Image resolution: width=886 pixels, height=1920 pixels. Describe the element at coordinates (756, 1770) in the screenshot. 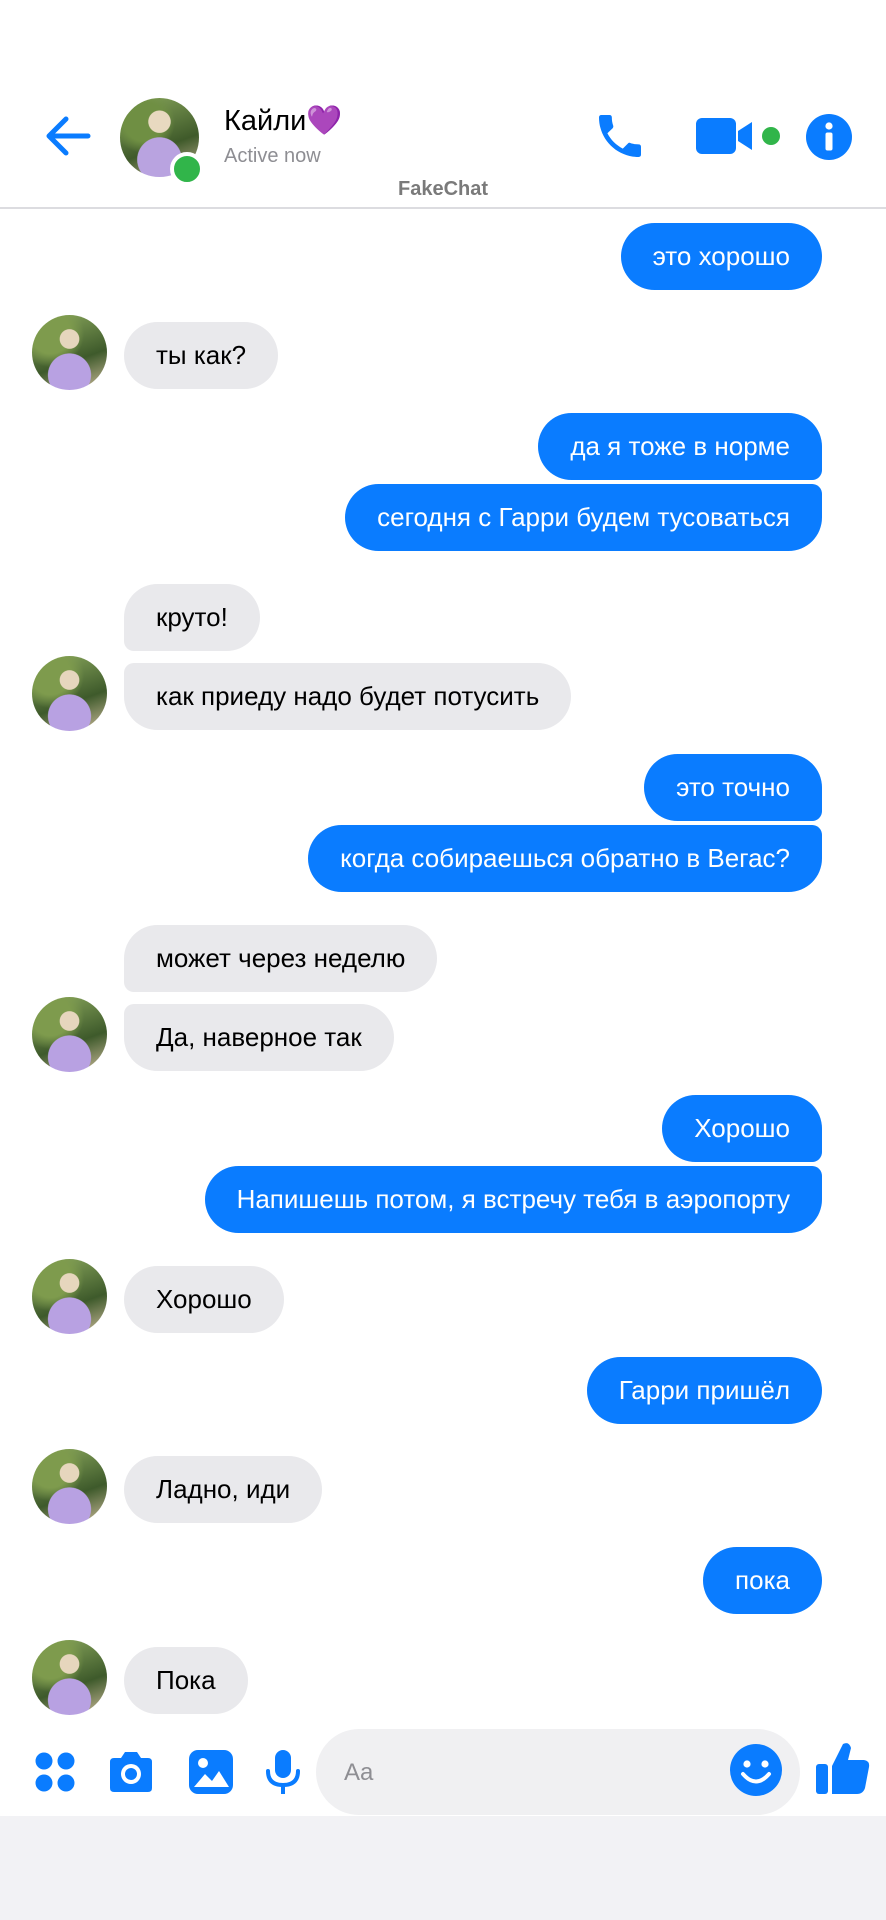

I see `emoji-icon` at that location.